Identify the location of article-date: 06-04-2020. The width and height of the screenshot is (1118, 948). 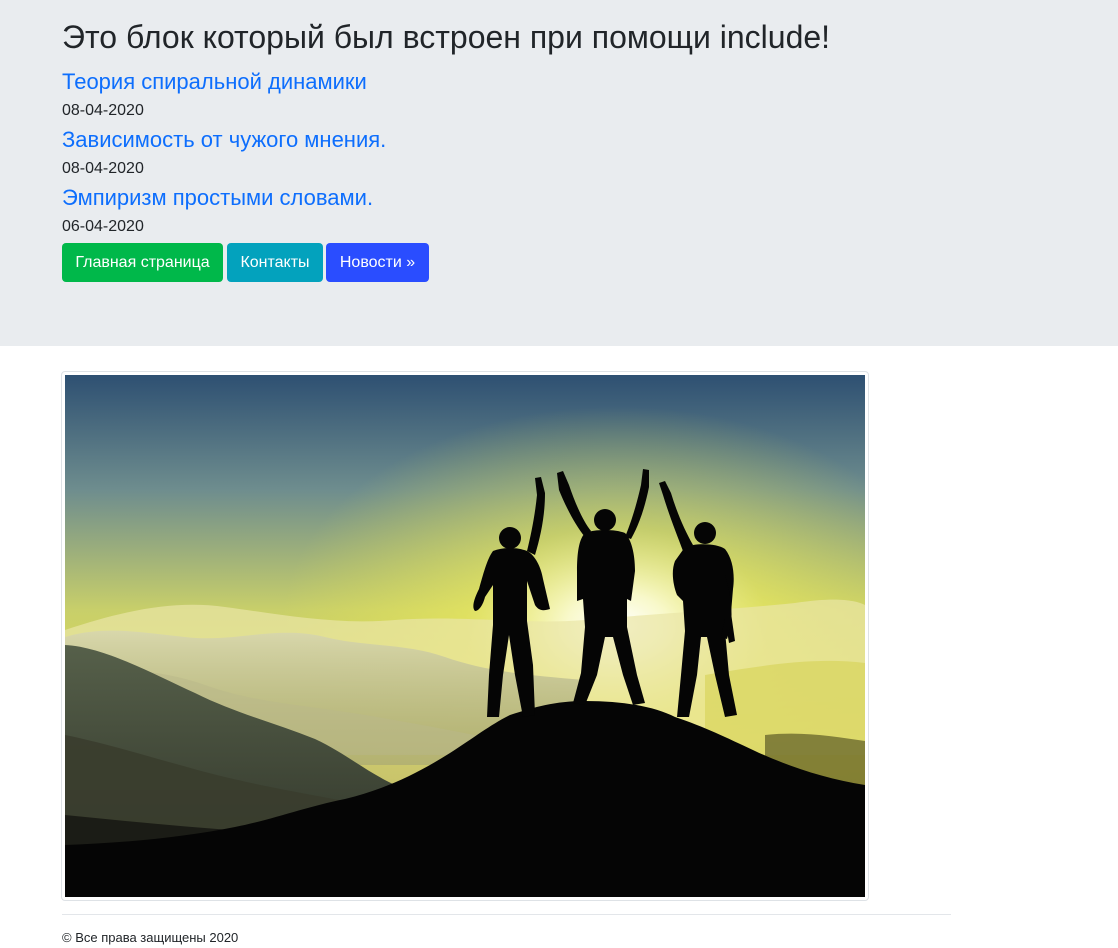
(103, 226).